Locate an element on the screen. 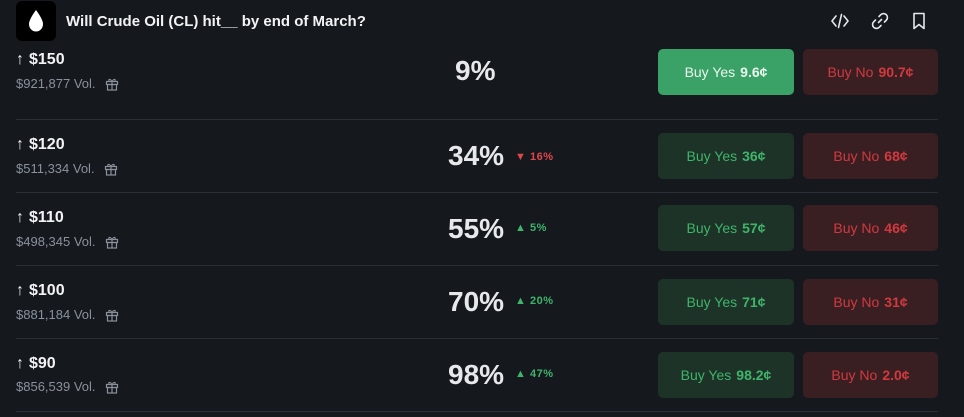  no-price: 31¢ is located at coordinates (896, 302).